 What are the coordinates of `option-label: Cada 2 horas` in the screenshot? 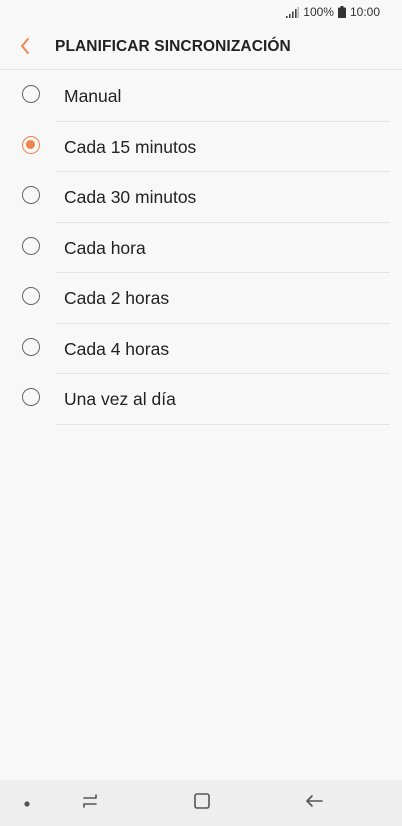 It's located at (117, 298).